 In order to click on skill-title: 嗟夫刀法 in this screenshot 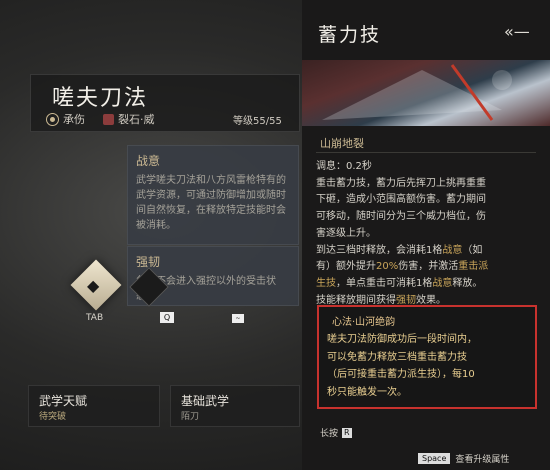, I will do `click(100, 98)`.